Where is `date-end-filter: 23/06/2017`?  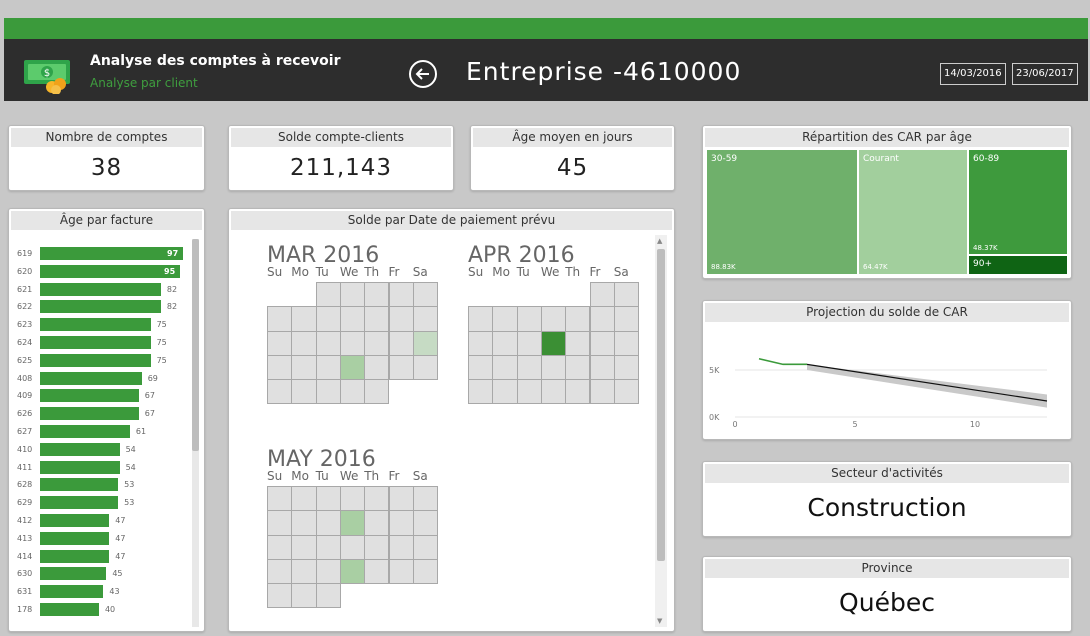
date-end-filter: 23/06/2017 is located at coordinates (1045, 74).